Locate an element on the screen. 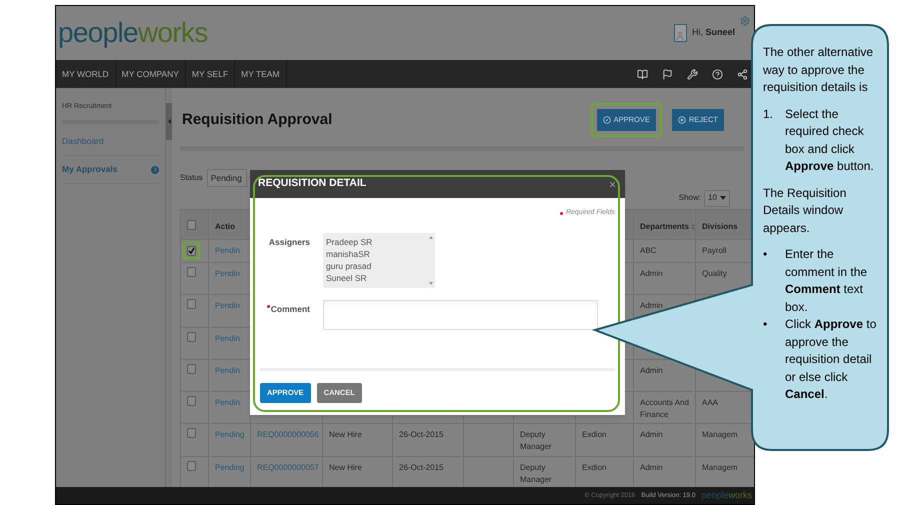 Image resolution: width=911 pixels, height=505 pixels. flag-icon is located at coordinates (667, 74).